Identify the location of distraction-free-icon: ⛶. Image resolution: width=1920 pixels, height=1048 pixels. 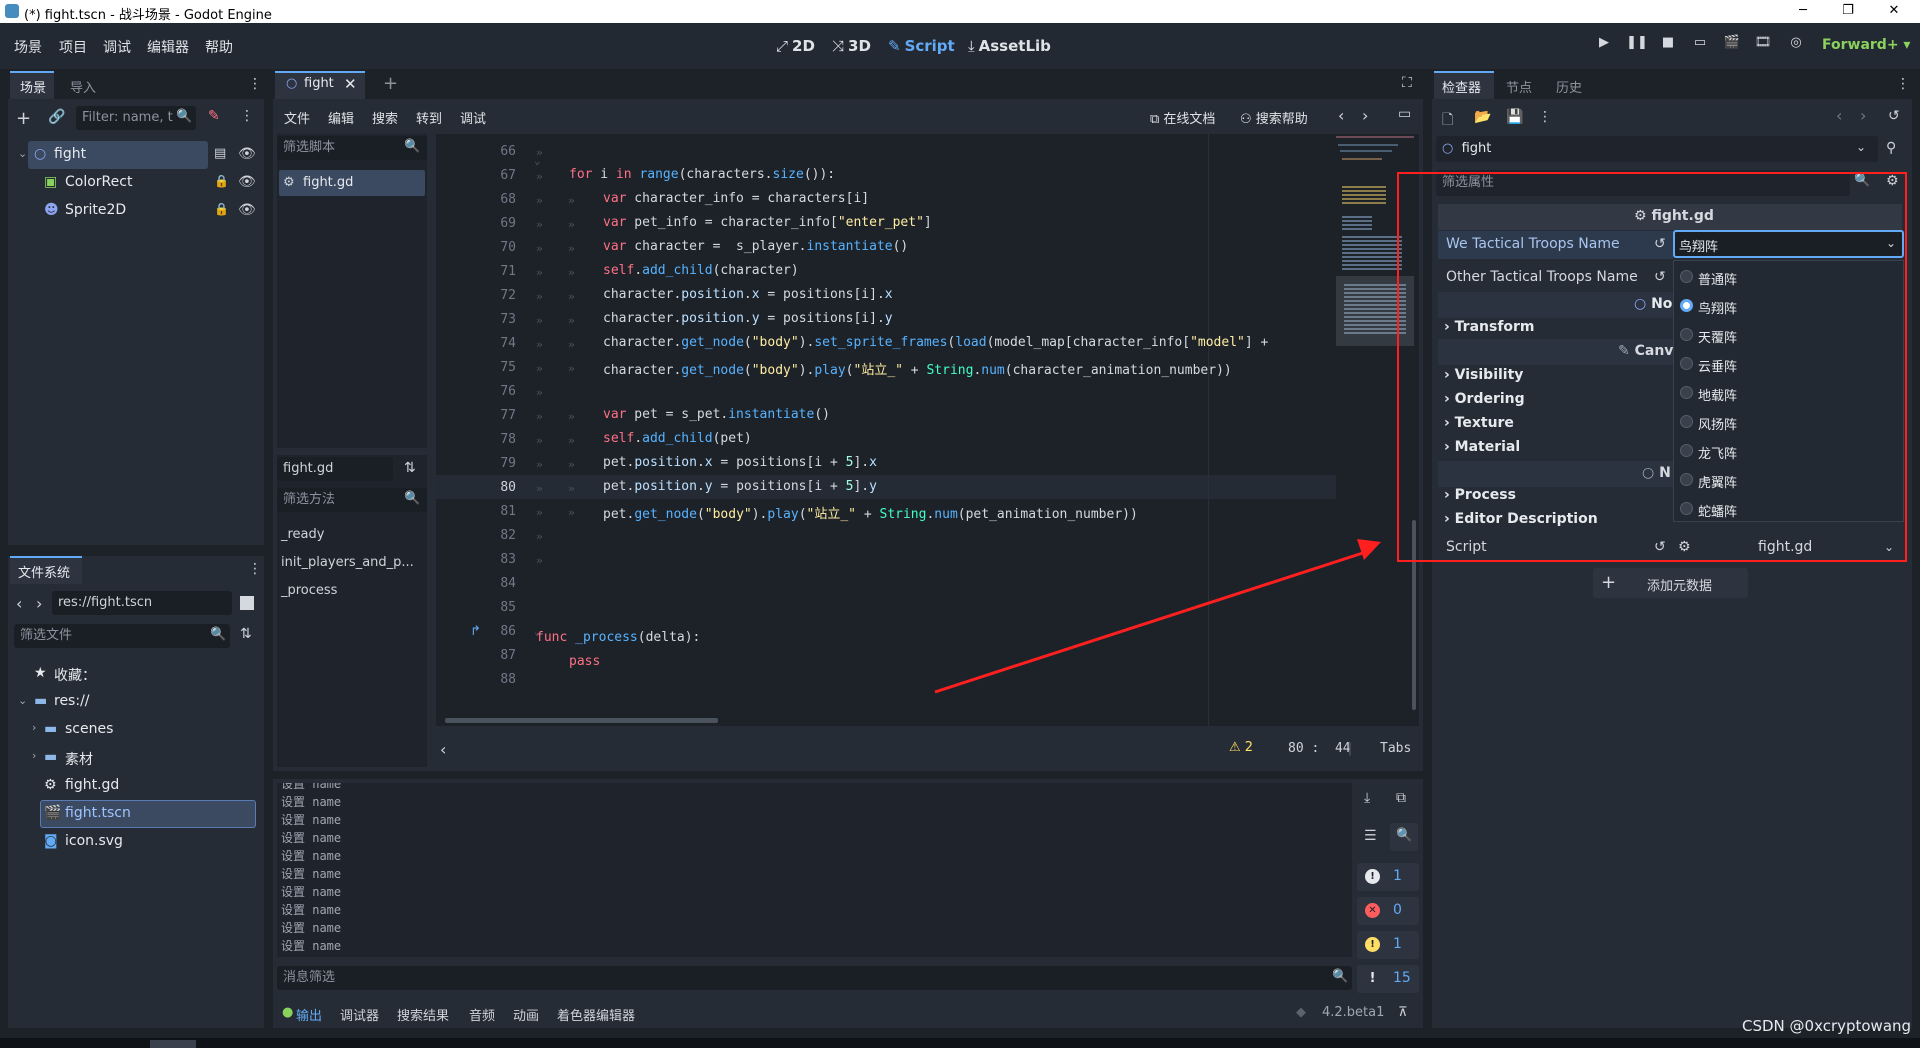
(1407, 83).